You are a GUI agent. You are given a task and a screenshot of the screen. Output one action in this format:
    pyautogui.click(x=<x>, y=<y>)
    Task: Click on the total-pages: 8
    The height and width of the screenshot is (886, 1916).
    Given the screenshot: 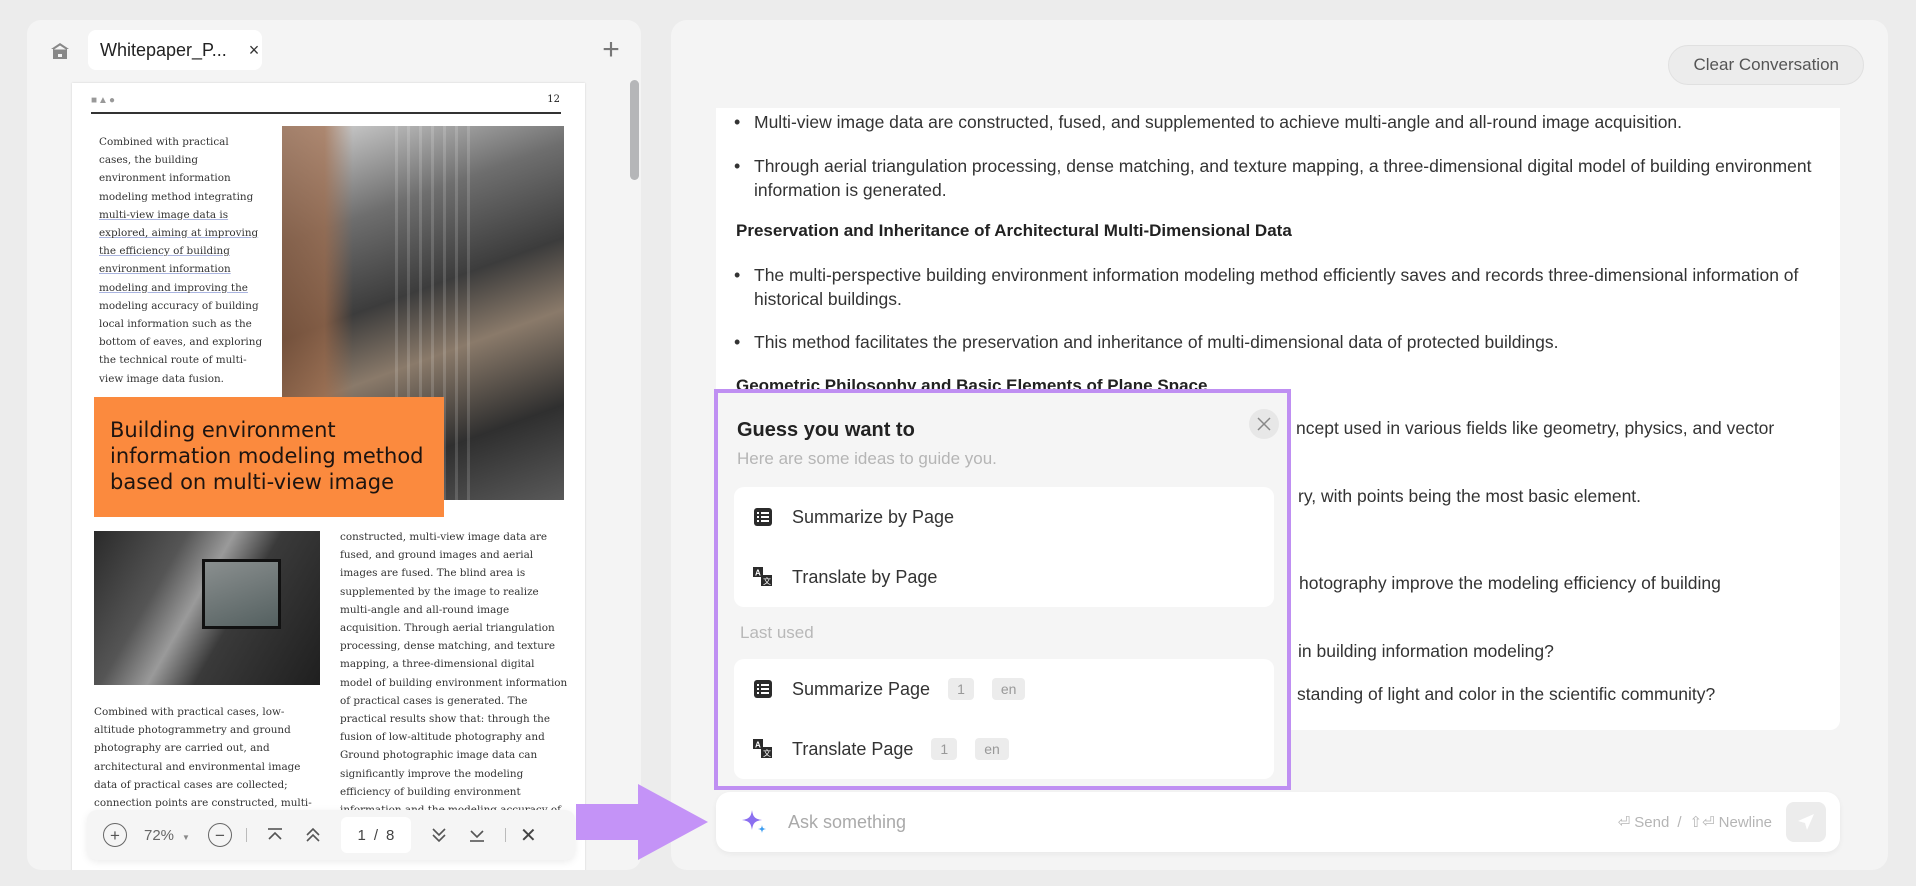 What is the action you would take?
    pyautogui.click(x=390, y=835)
    